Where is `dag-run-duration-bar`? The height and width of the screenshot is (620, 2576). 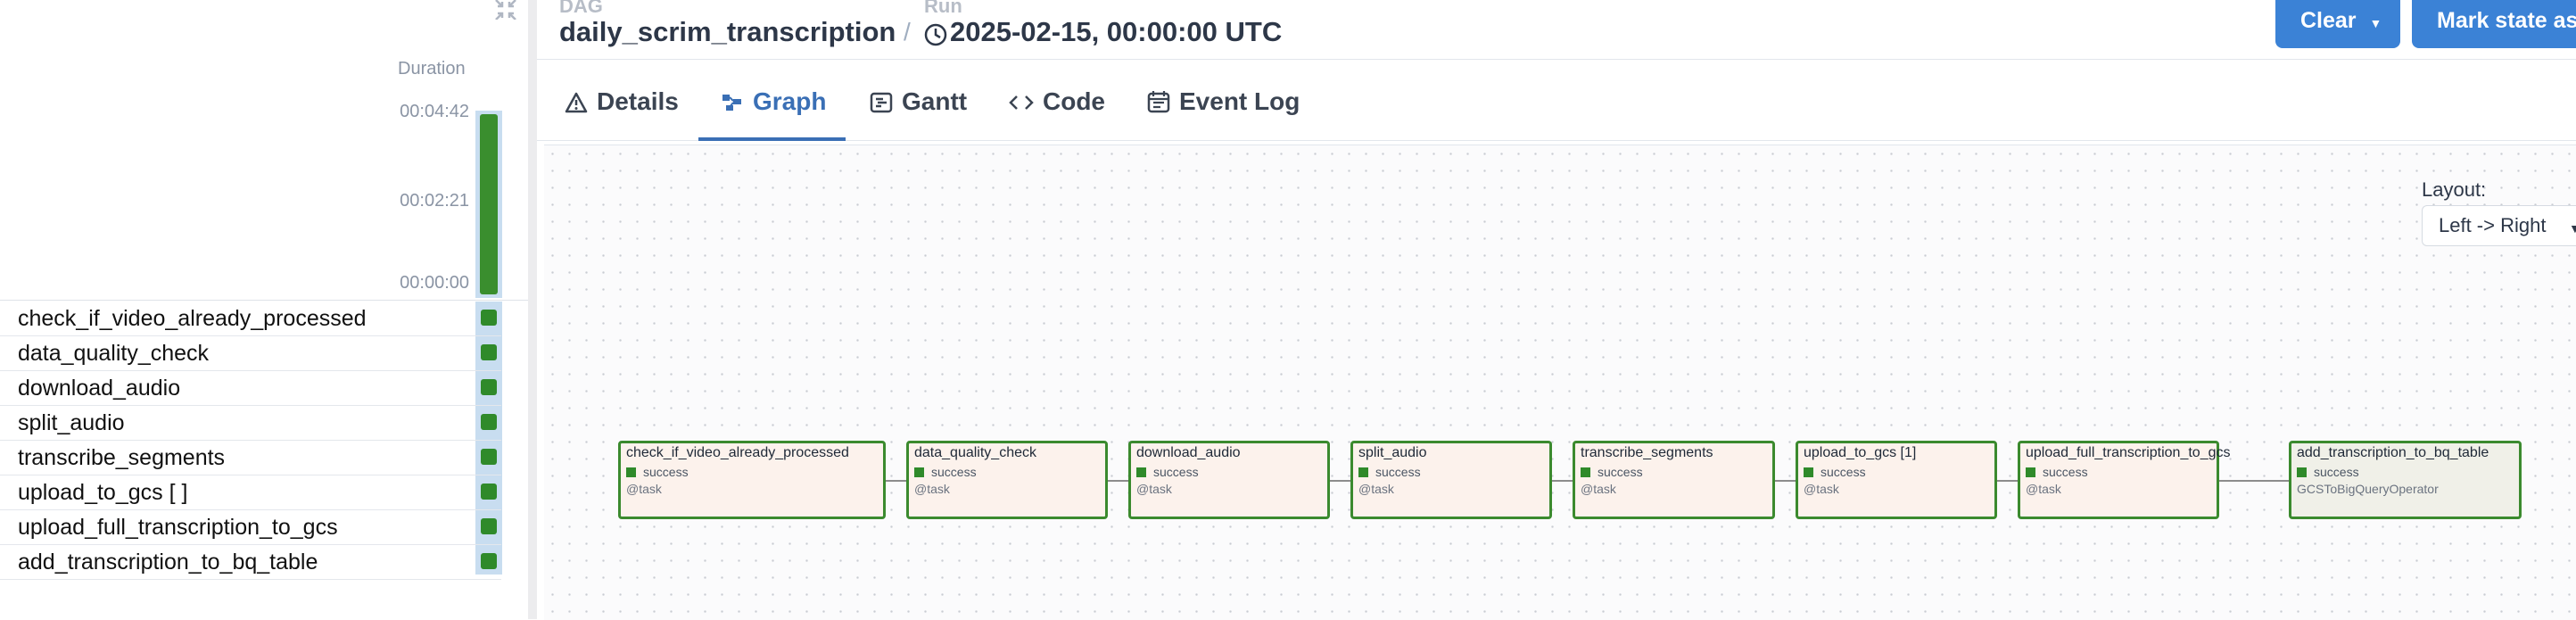 dag-run-duration-bar is located at coordinates (489, 204).